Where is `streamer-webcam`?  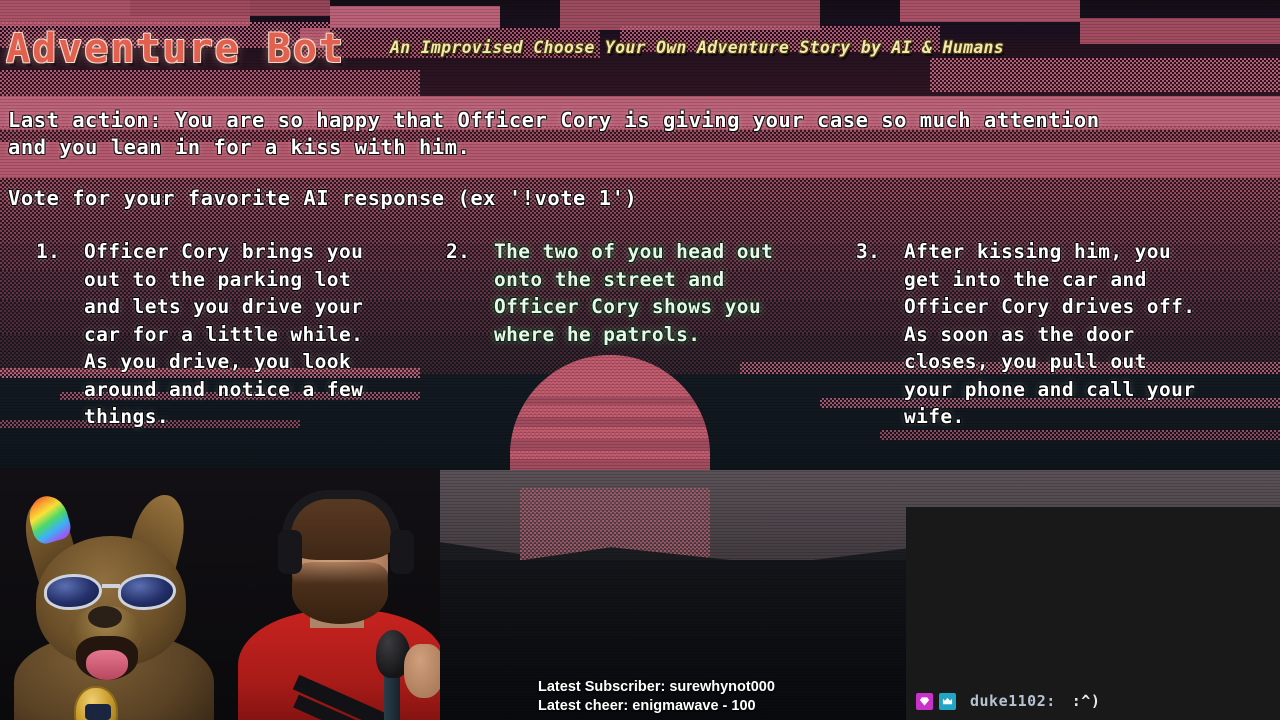 streamer-webcam is located at coordinates (338, 601).